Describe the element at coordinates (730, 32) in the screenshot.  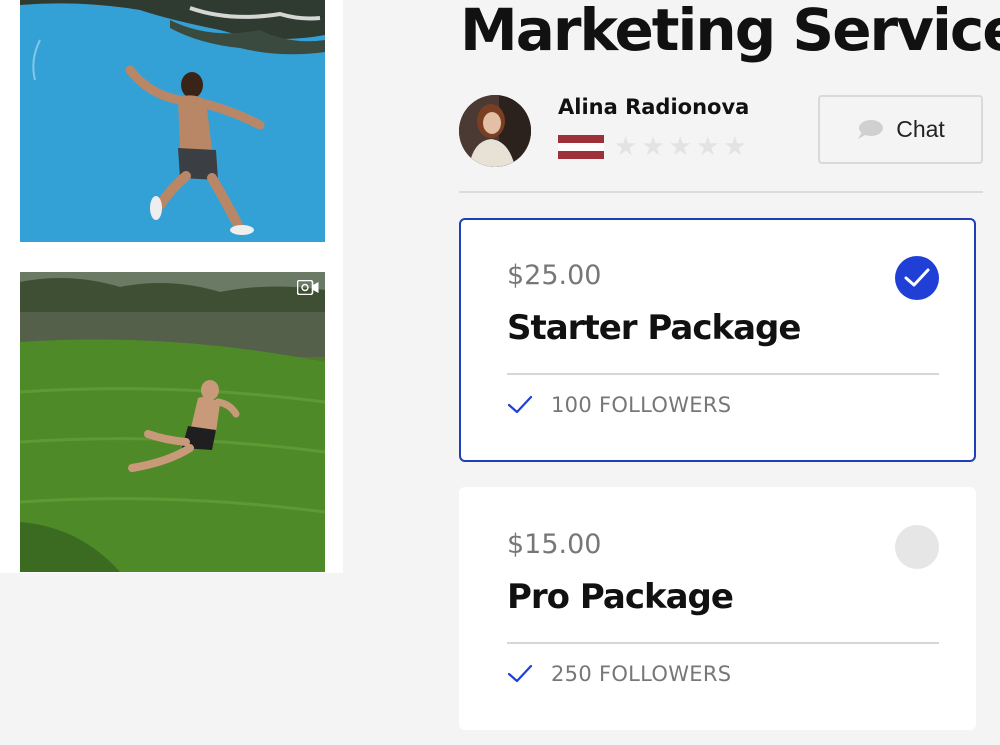
I see `service-title: Marketing Service` at that location.